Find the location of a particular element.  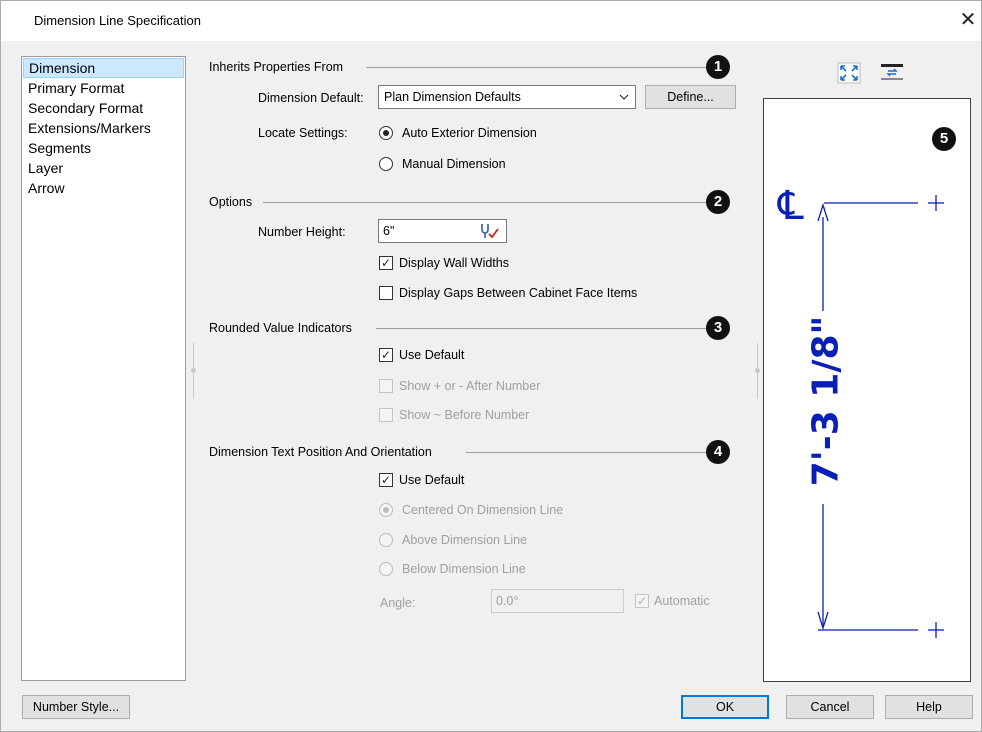

right-splitter-grip is located at coordinates (757, 370).